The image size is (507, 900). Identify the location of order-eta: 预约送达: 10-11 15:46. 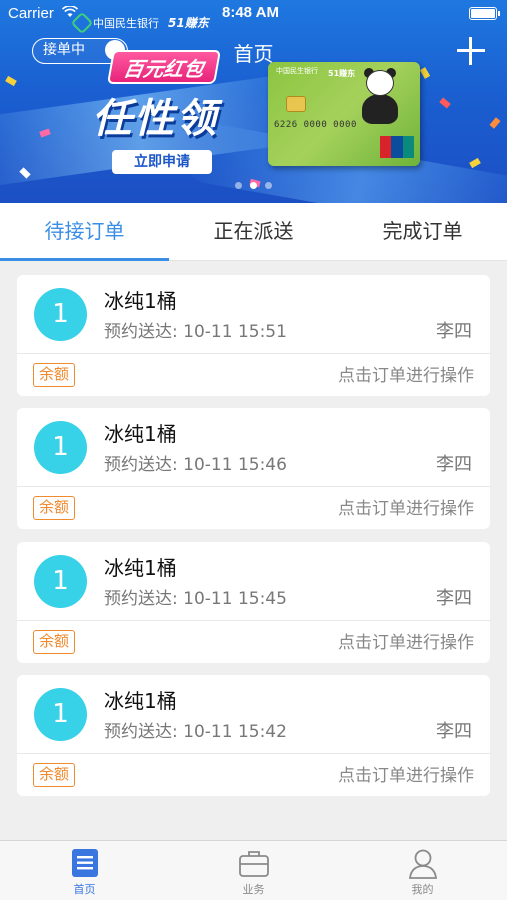
(195, 465).